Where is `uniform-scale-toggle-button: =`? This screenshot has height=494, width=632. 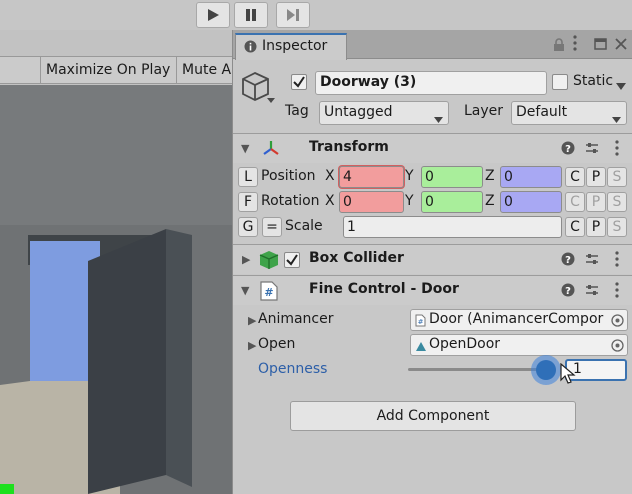
uniform-scale-toggle-button: = is located at coordinates (272, 227).